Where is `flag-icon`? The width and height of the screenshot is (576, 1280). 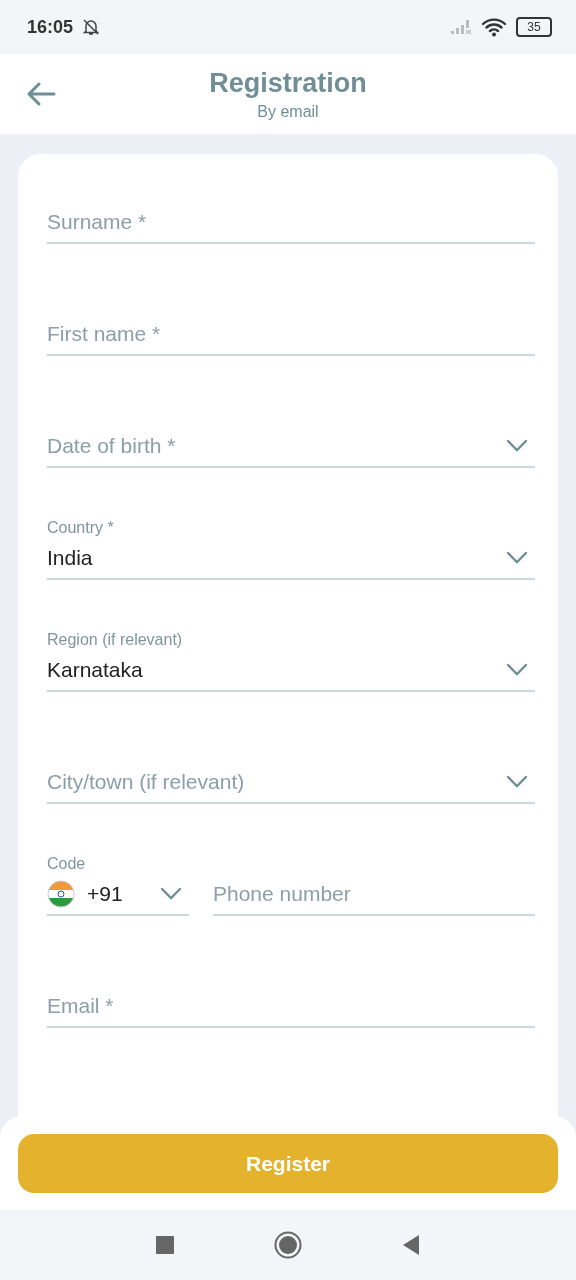 flag-icon is located at coordinates (61, 894).